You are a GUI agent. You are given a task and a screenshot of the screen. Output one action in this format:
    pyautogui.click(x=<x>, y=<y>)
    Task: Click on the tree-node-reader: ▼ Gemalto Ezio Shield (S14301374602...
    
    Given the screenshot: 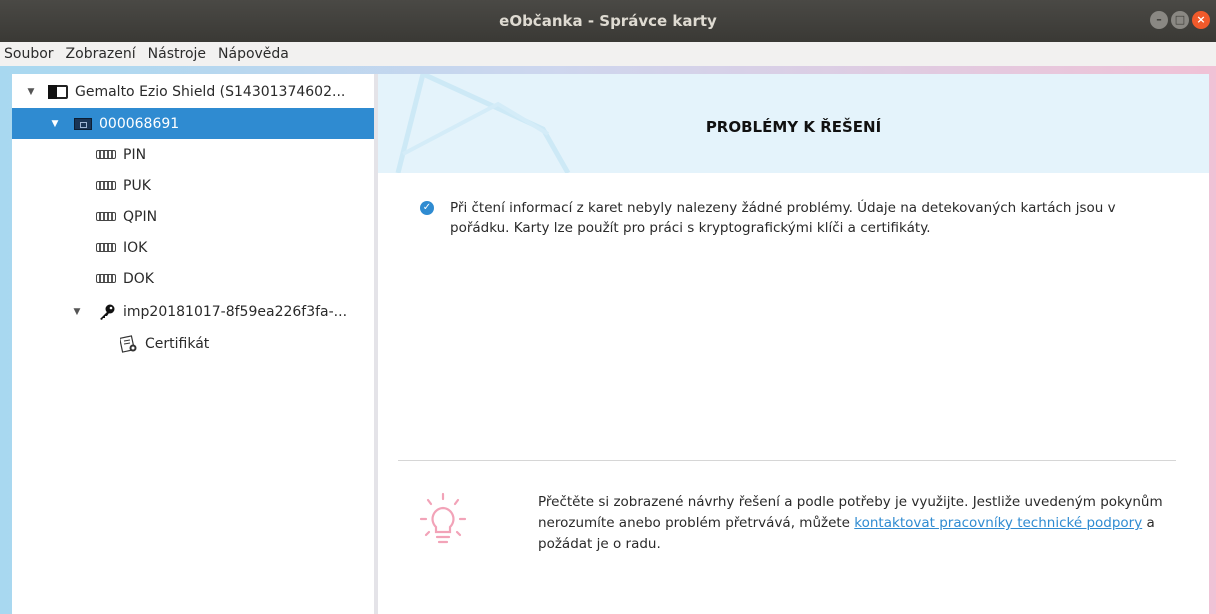 What is the action you would take?
    pyautogui.click(x=200, y=91)
    